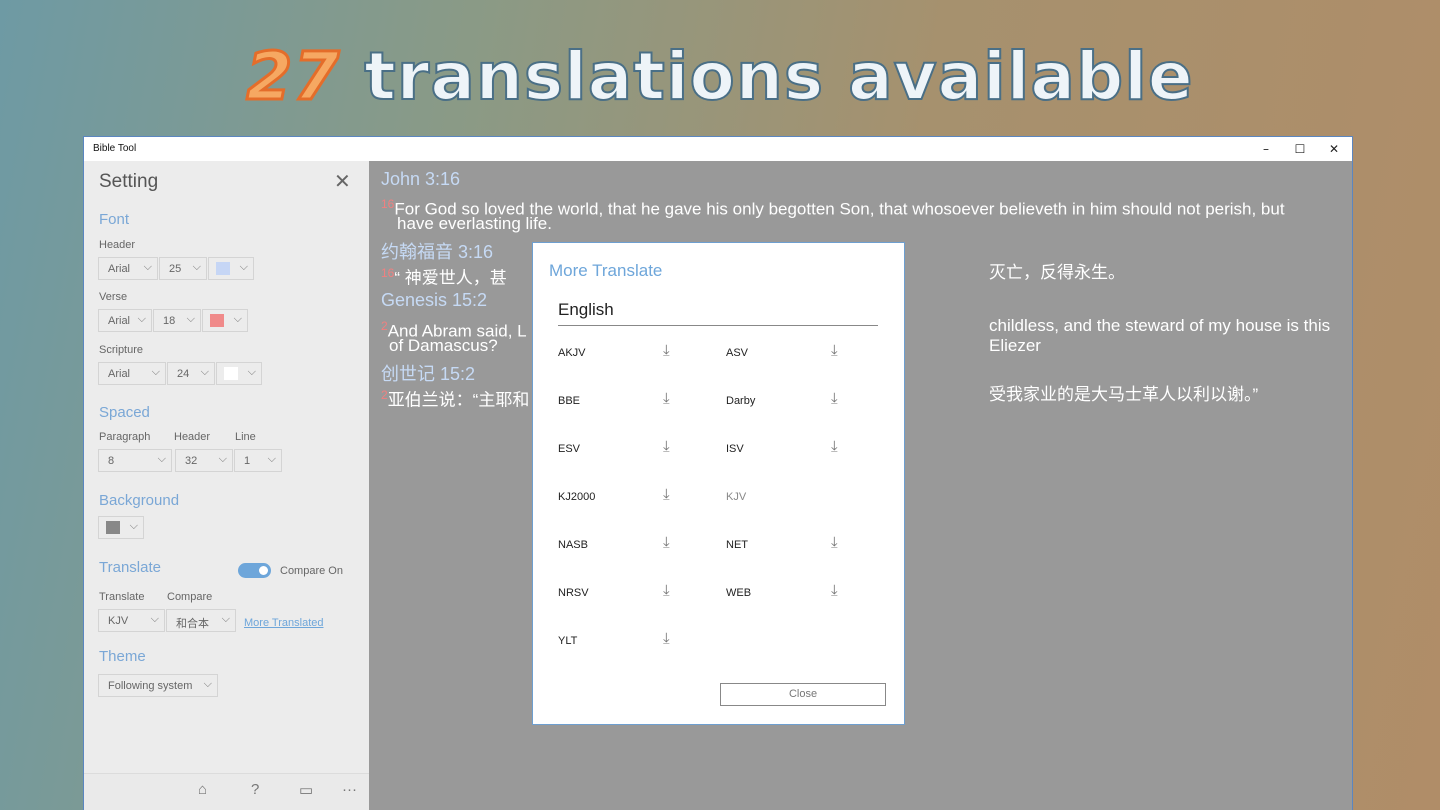 Image resolution: width=1440 pixels, height=810 pixels. What do you see at coordinates (131, 620) in the screenshot?
I see `translate-dropdown: KJV ⌵` at bounding box center [131, 620].